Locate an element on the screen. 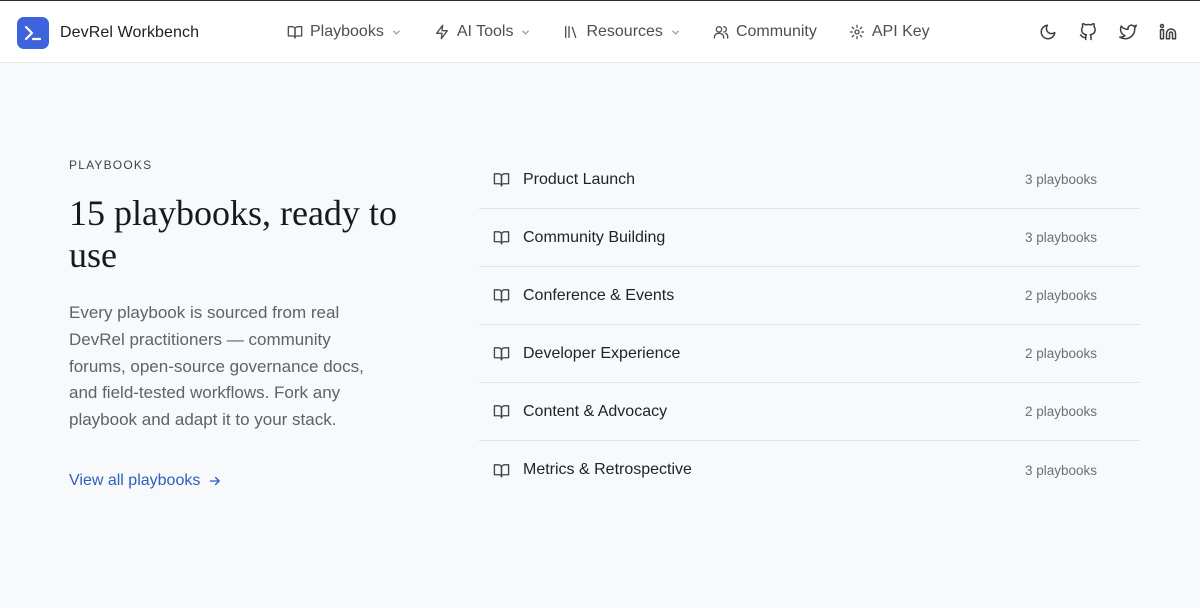 This screenshot has width=1200, height=608. library-icon is located at coordinates (571, 32).